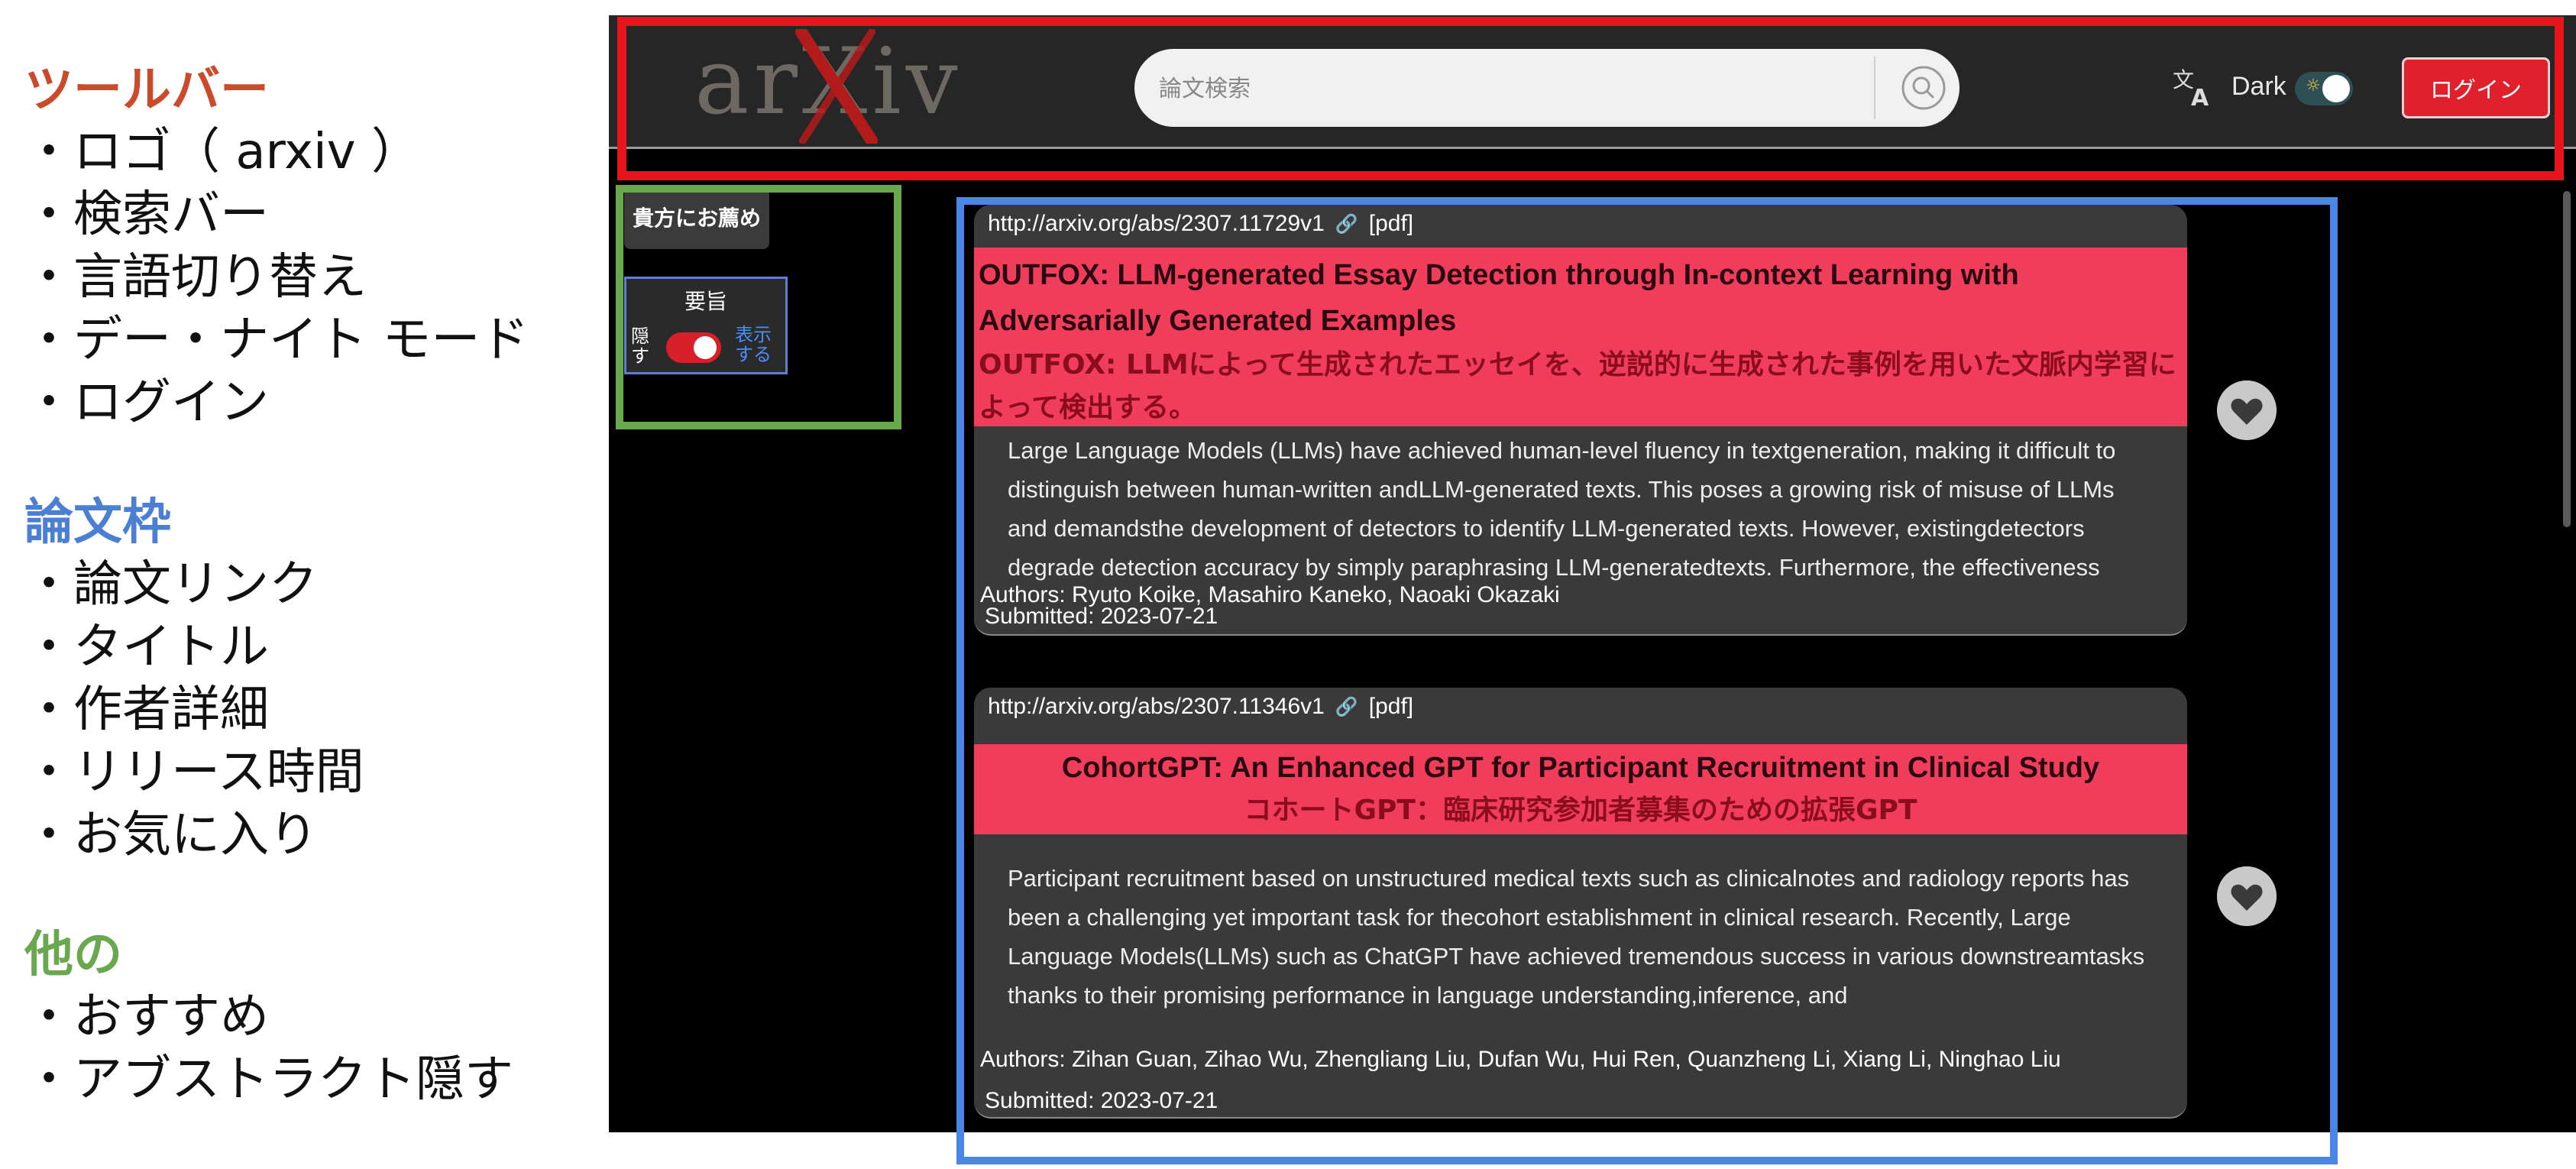  What do you see at coordinates (222, 152) in the screenshot?
I see `legend-item: ・ロゴ（ arxiv ）` at bounding box center [222, 152].